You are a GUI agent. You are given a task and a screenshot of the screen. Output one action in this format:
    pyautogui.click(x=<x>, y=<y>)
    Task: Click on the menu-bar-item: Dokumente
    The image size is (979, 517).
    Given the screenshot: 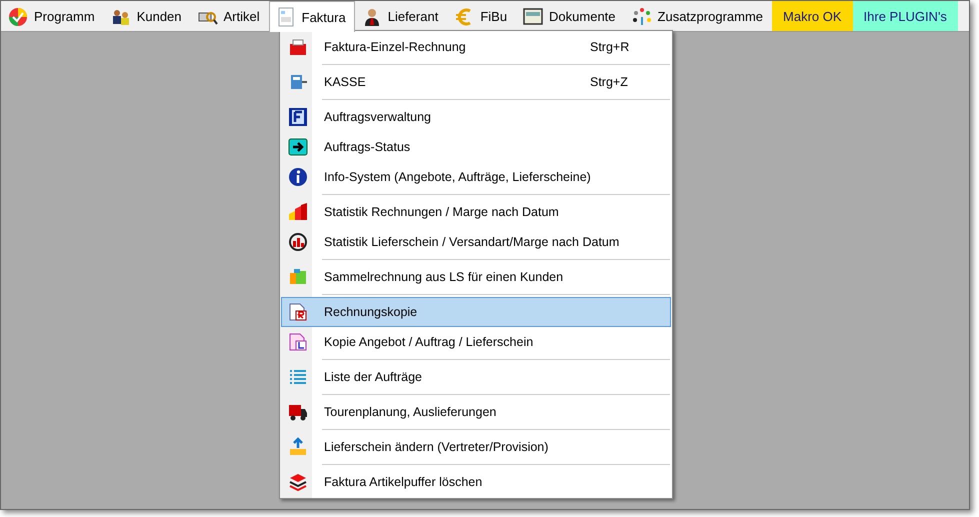 What is the action you would take?
    pyautogui.click(x=570, y=16)
    